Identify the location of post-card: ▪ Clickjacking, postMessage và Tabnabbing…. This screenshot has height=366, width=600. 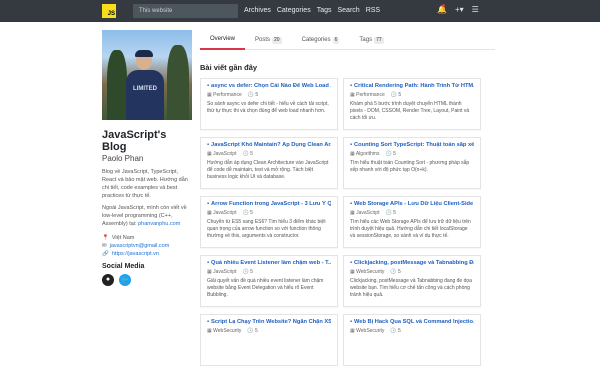
(412, 281).